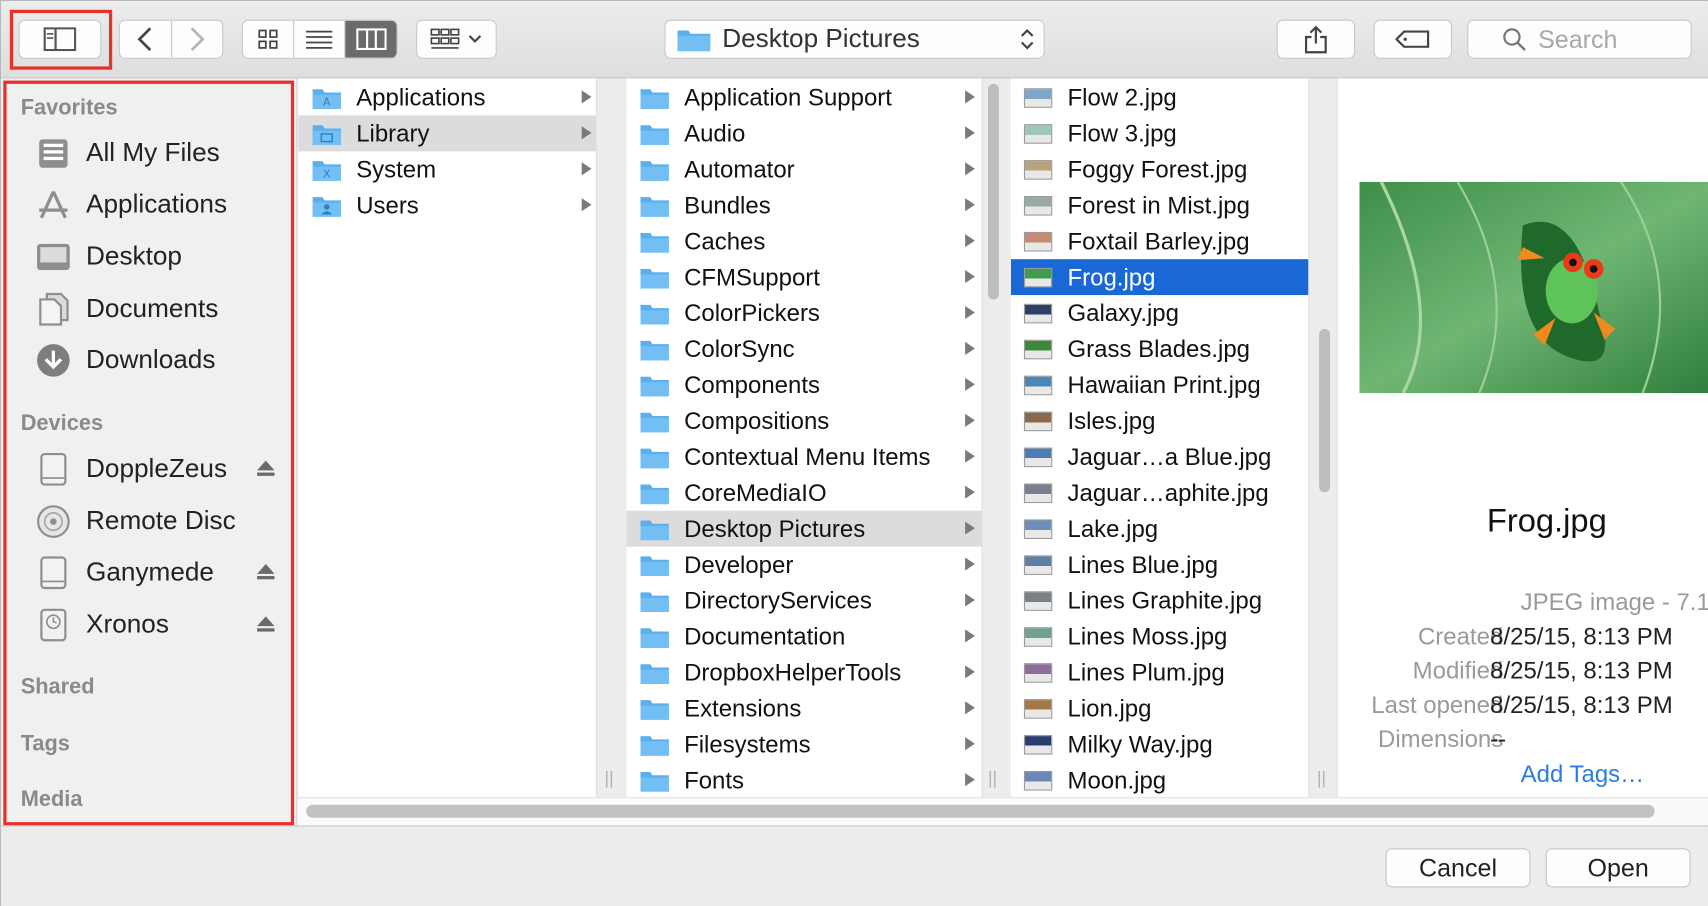 The image size is (1708, 906). Describe the element at coordinates (1159, 708) in the screenshot. I see `list-item: Lion.jpg` at that location.